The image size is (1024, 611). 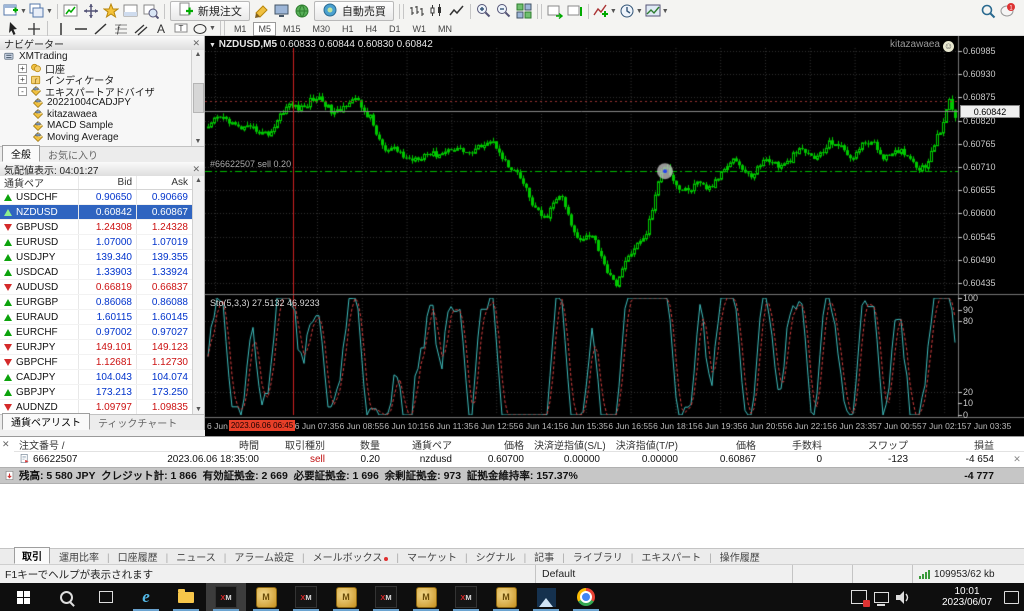 I want to click on timeframe-m5: M5, so click(x=264, y=28).